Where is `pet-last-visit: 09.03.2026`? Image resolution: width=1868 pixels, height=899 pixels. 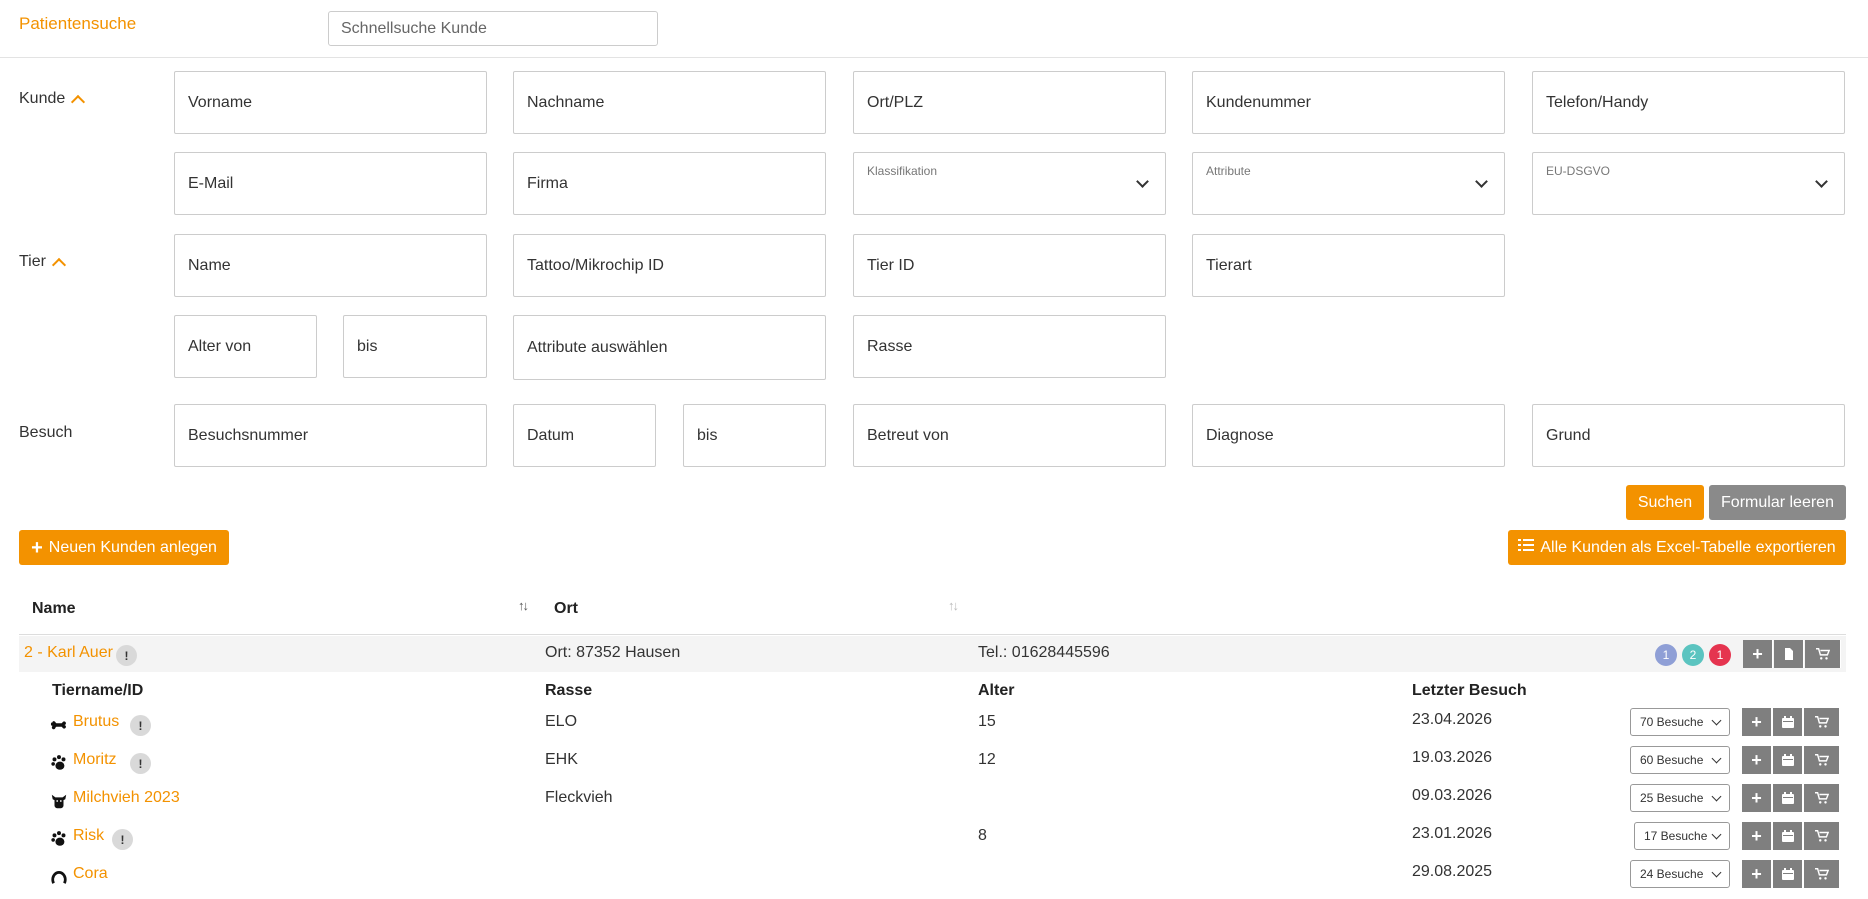 pet-last-visit: 09.03.2026 is located at coordinates (1452, 795).